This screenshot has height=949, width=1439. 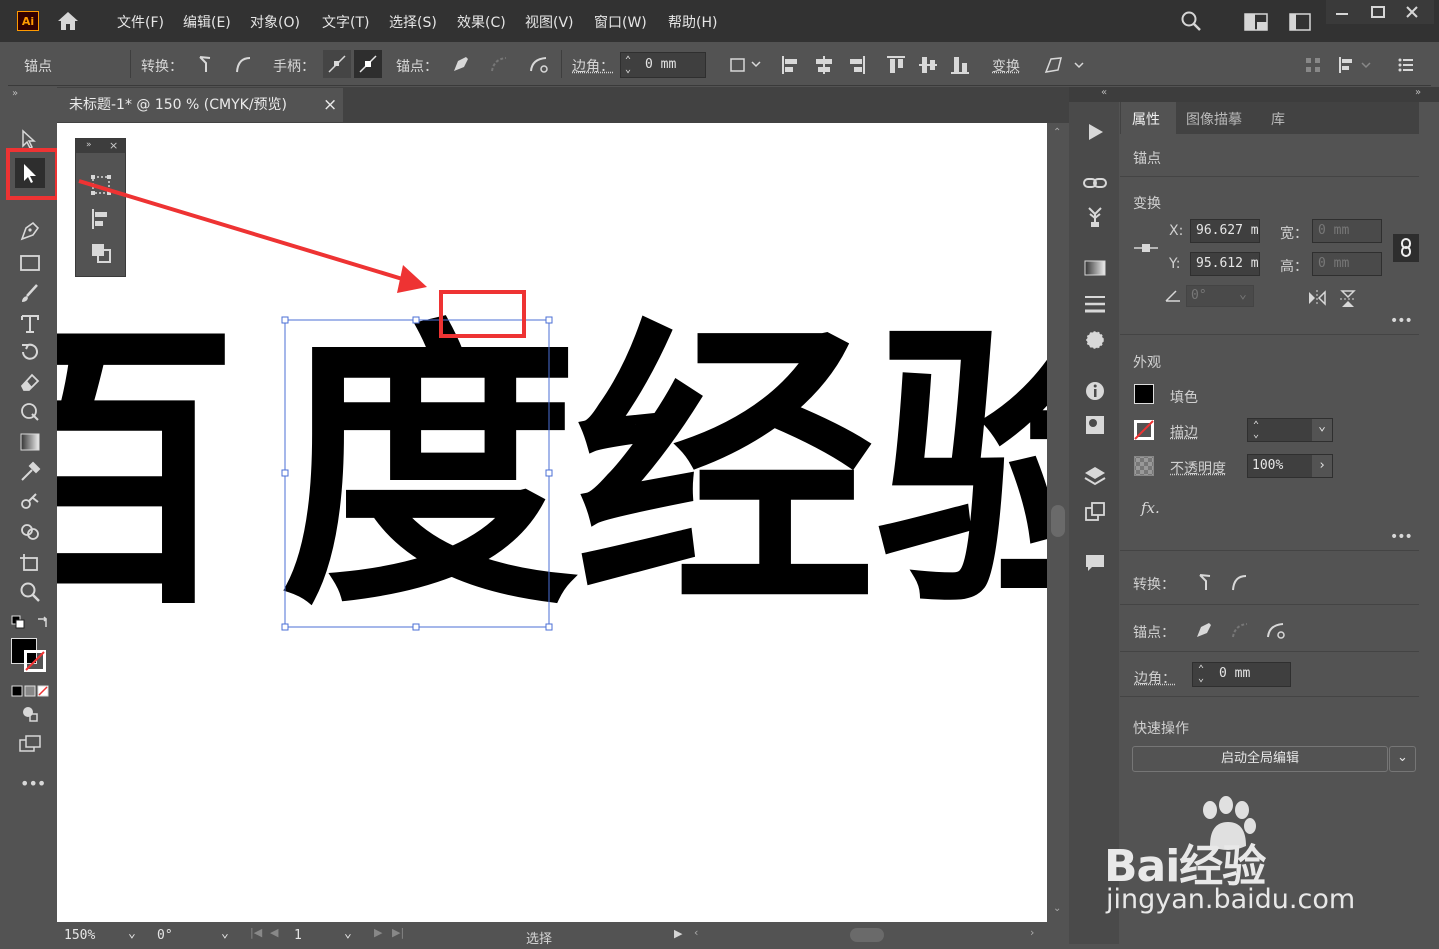 What do you see at coordinates (140, 22) in the screenshot?
I see `menu-file: 文件(F)` at bounding box center [140, 22].